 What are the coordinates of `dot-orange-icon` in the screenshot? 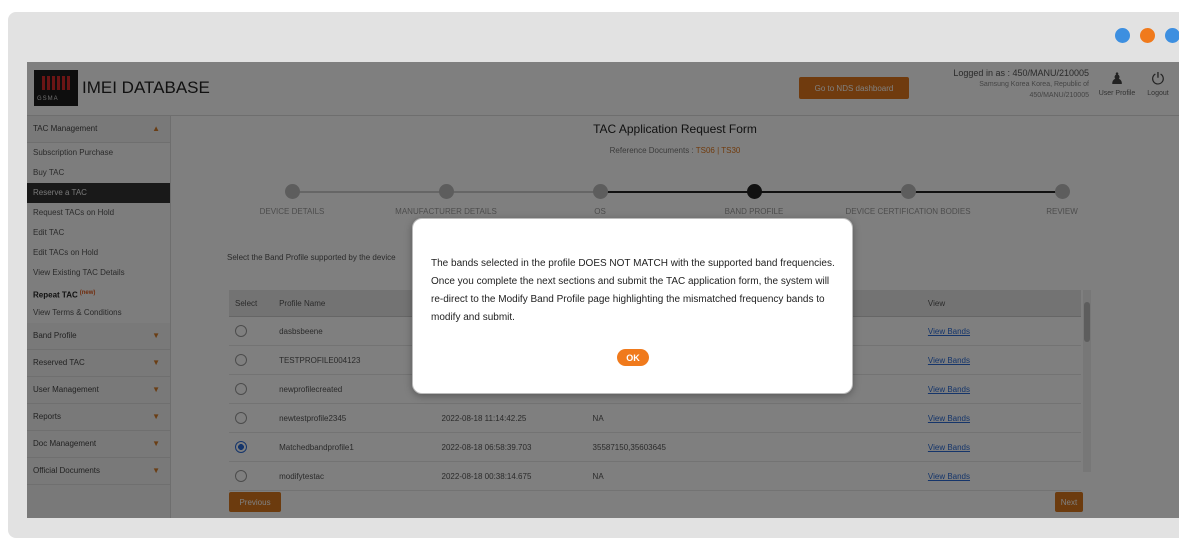 It's located at (1147, 35).